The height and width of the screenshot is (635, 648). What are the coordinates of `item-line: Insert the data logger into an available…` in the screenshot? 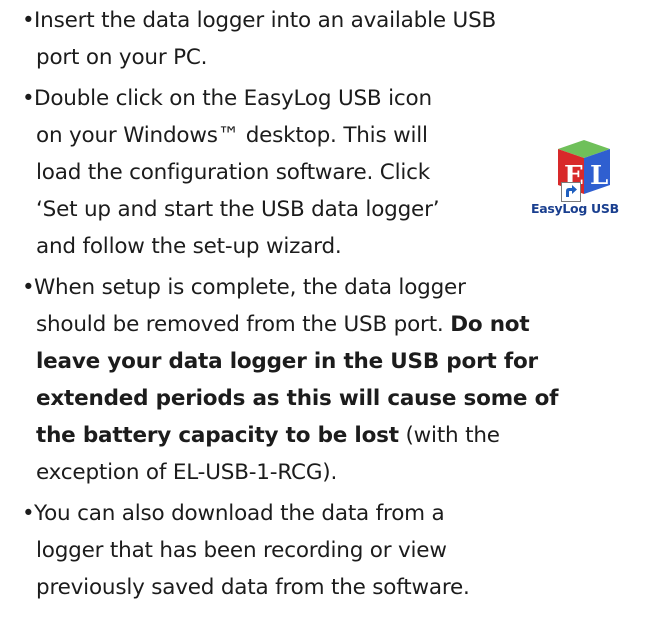 It's located at (265, 20).